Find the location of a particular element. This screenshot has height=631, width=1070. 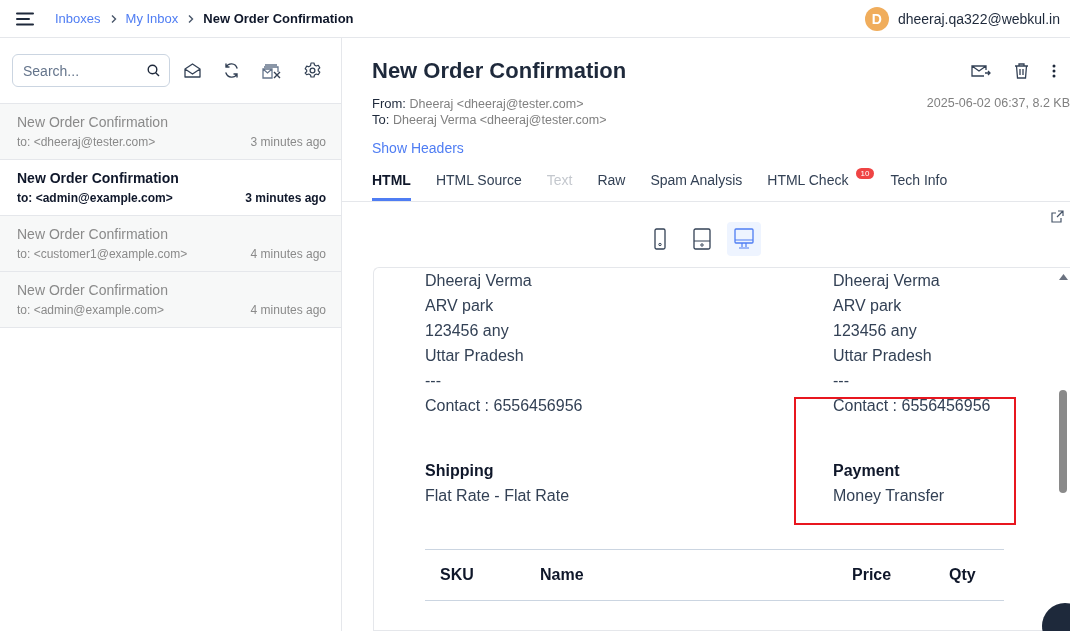

column-header: SKU is located at coordinates (457, 575).